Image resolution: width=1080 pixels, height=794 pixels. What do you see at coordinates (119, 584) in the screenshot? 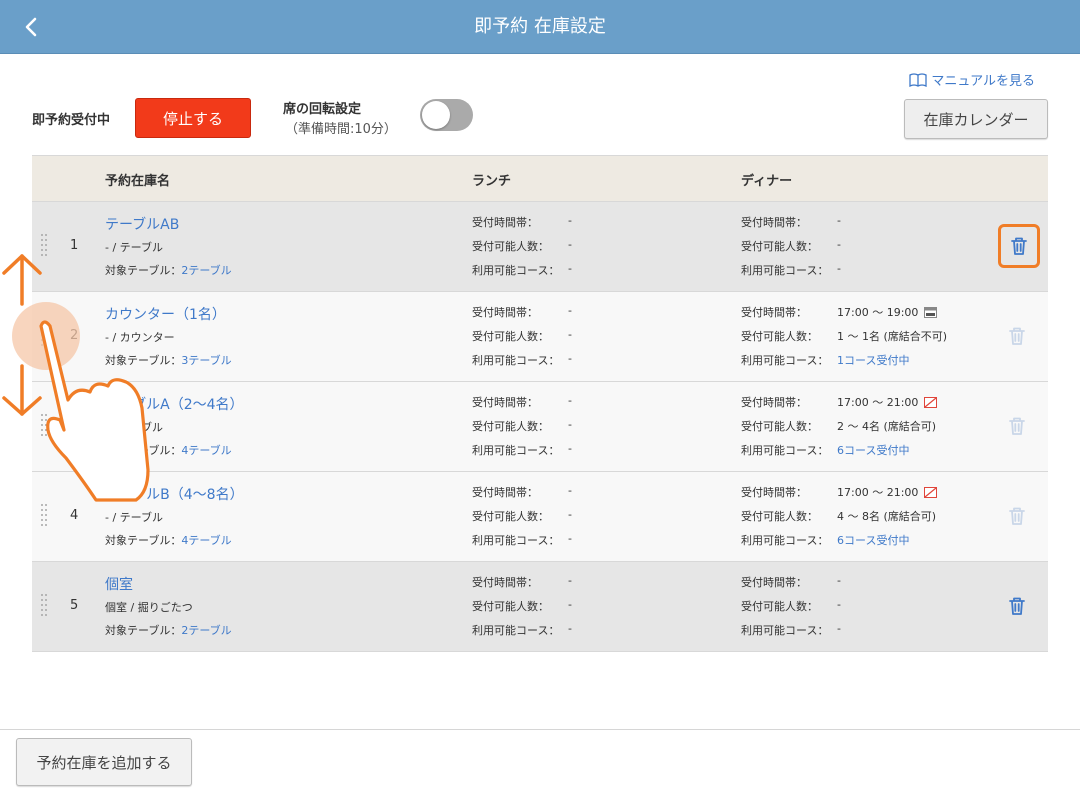
I see `inventory-name-link: 個室` at bounding box center [119, 584].